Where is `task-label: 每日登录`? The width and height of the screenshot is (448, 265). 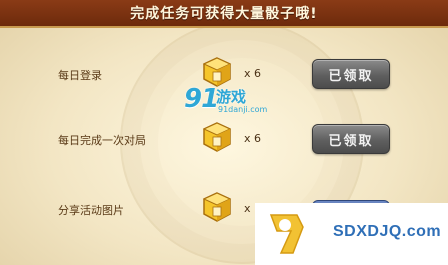
task-label: 每日登录 is located at coordinates (80, 75).